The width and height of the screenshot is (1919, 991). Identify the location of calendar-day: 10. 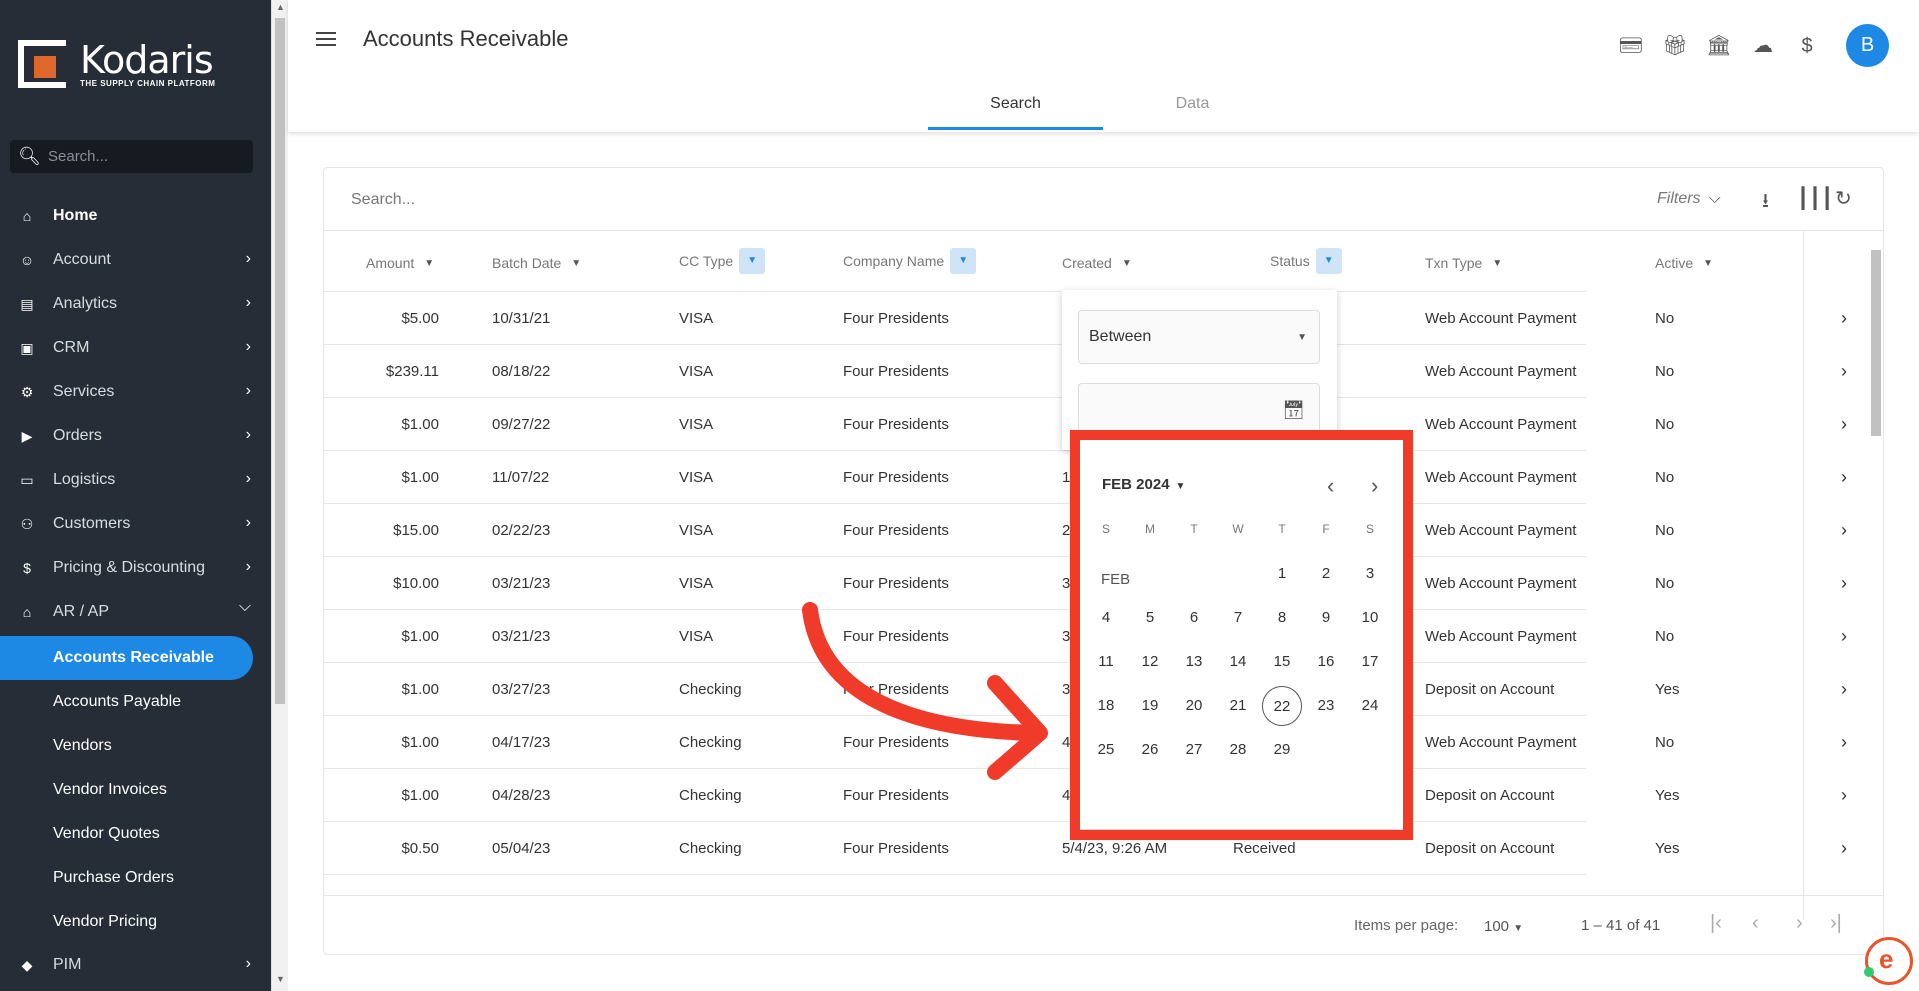
(1370, 618).